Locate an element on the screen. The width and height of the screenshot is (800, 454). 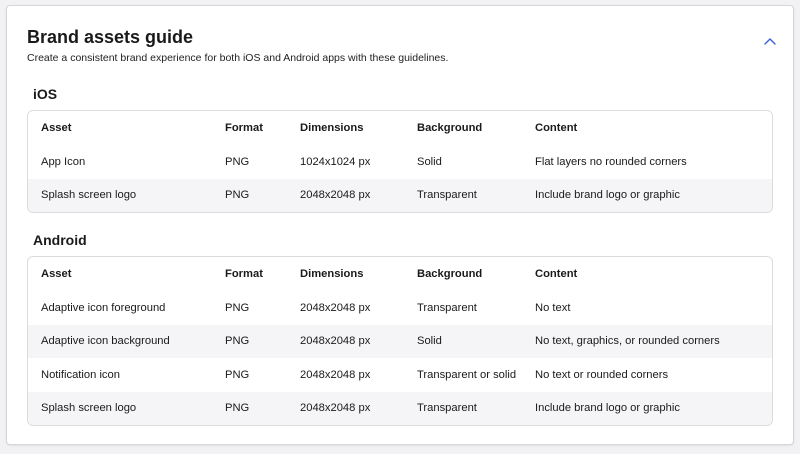
table-cell: No text, graphics, or rounded corners is located at coordinates (627, 341).